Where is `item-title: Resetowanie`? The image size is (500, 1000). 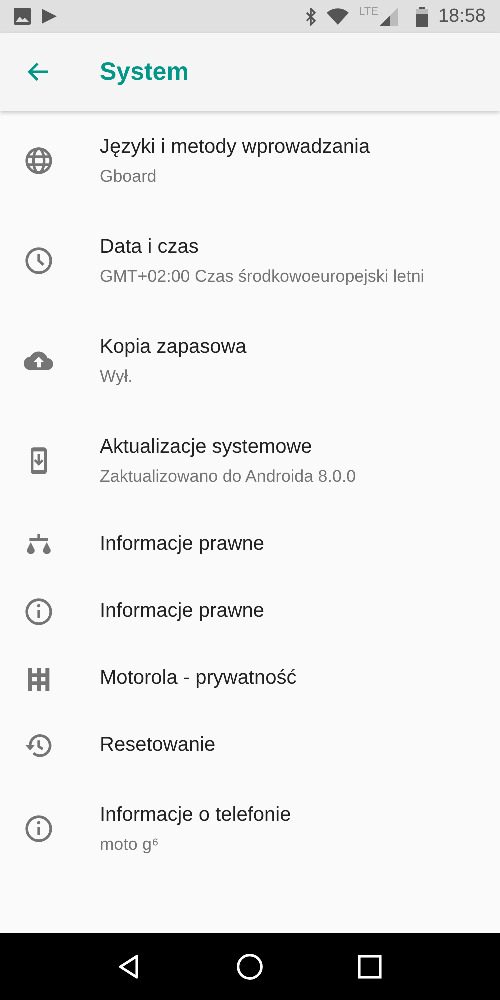
item-title: Resetowanie is located at coordinates (158, 745).